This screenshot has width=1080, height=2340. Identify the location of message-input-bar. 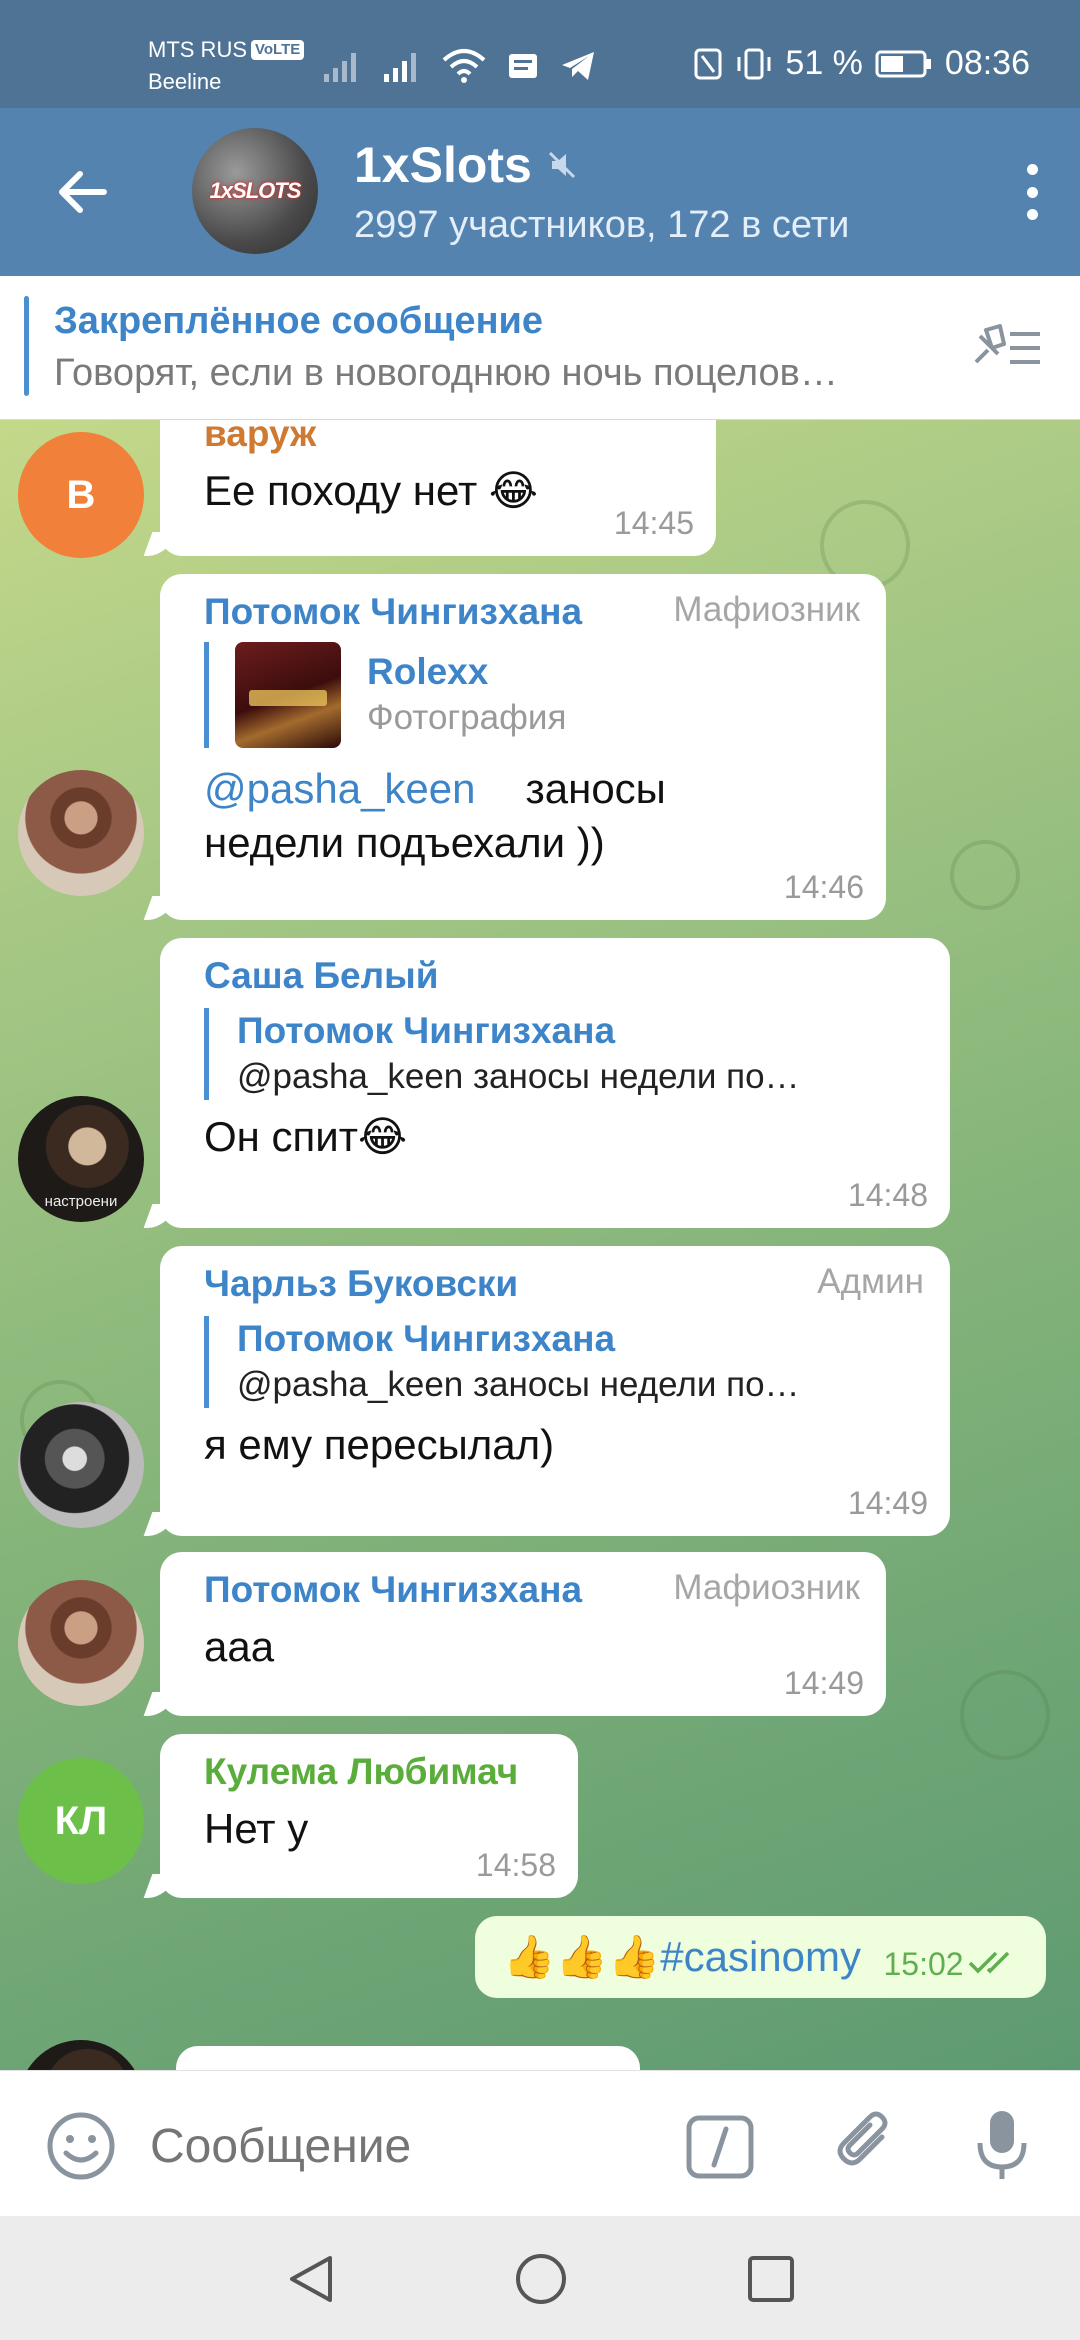
(540, 2143).